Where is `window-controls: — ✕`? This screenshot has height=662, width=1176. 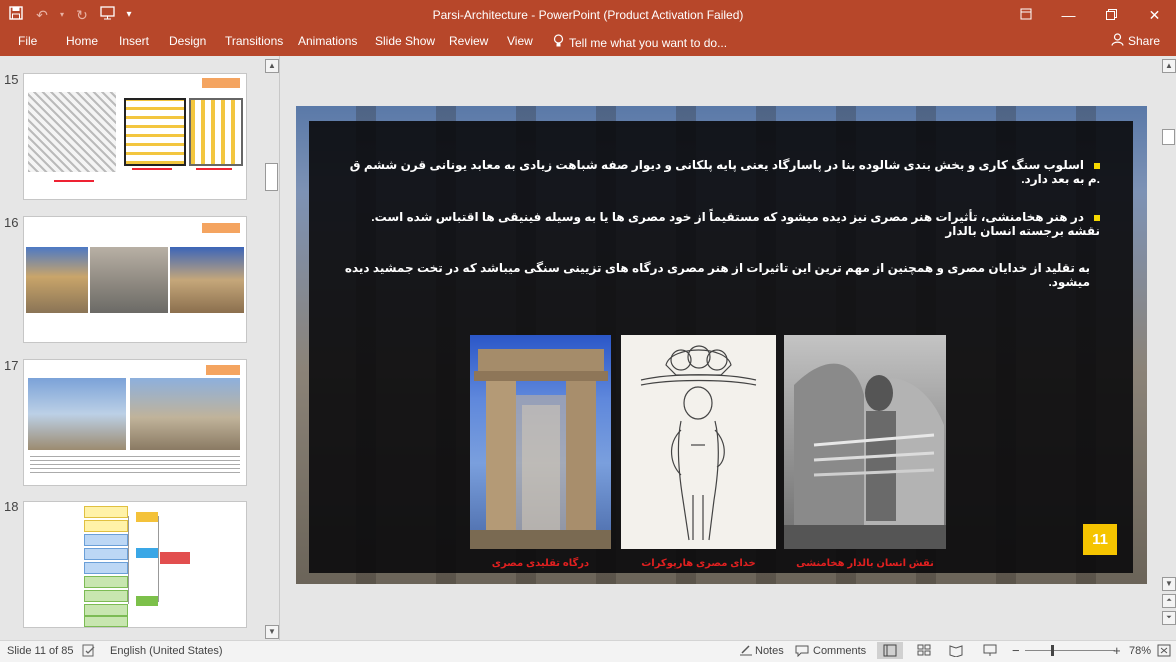 window-controls: — ✕ is located at coordinates (1090, 15).